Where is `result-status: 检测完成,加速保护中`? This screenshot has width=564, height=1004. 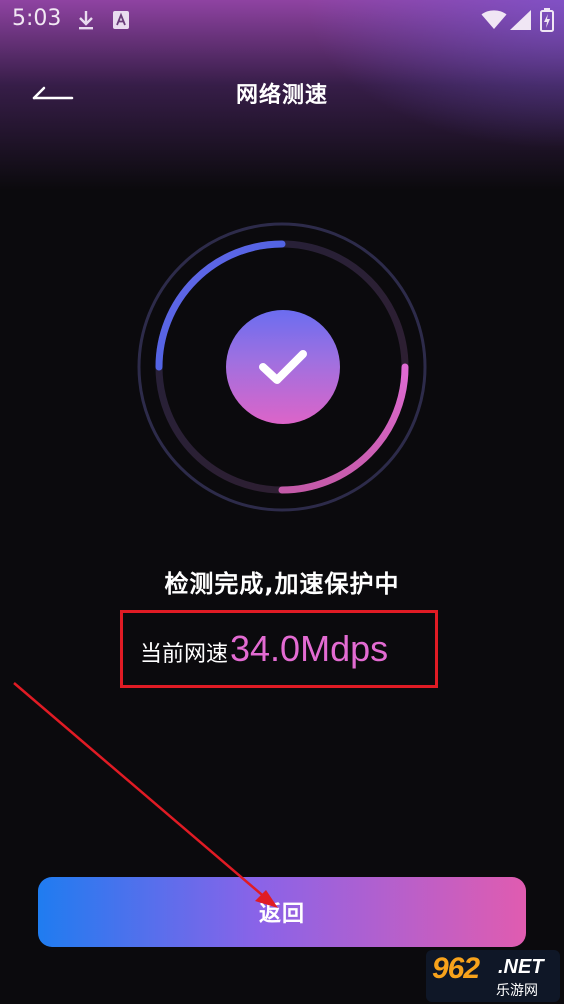 result-status: 检测完成,加速保护中 is located at coordinates (282, 584).